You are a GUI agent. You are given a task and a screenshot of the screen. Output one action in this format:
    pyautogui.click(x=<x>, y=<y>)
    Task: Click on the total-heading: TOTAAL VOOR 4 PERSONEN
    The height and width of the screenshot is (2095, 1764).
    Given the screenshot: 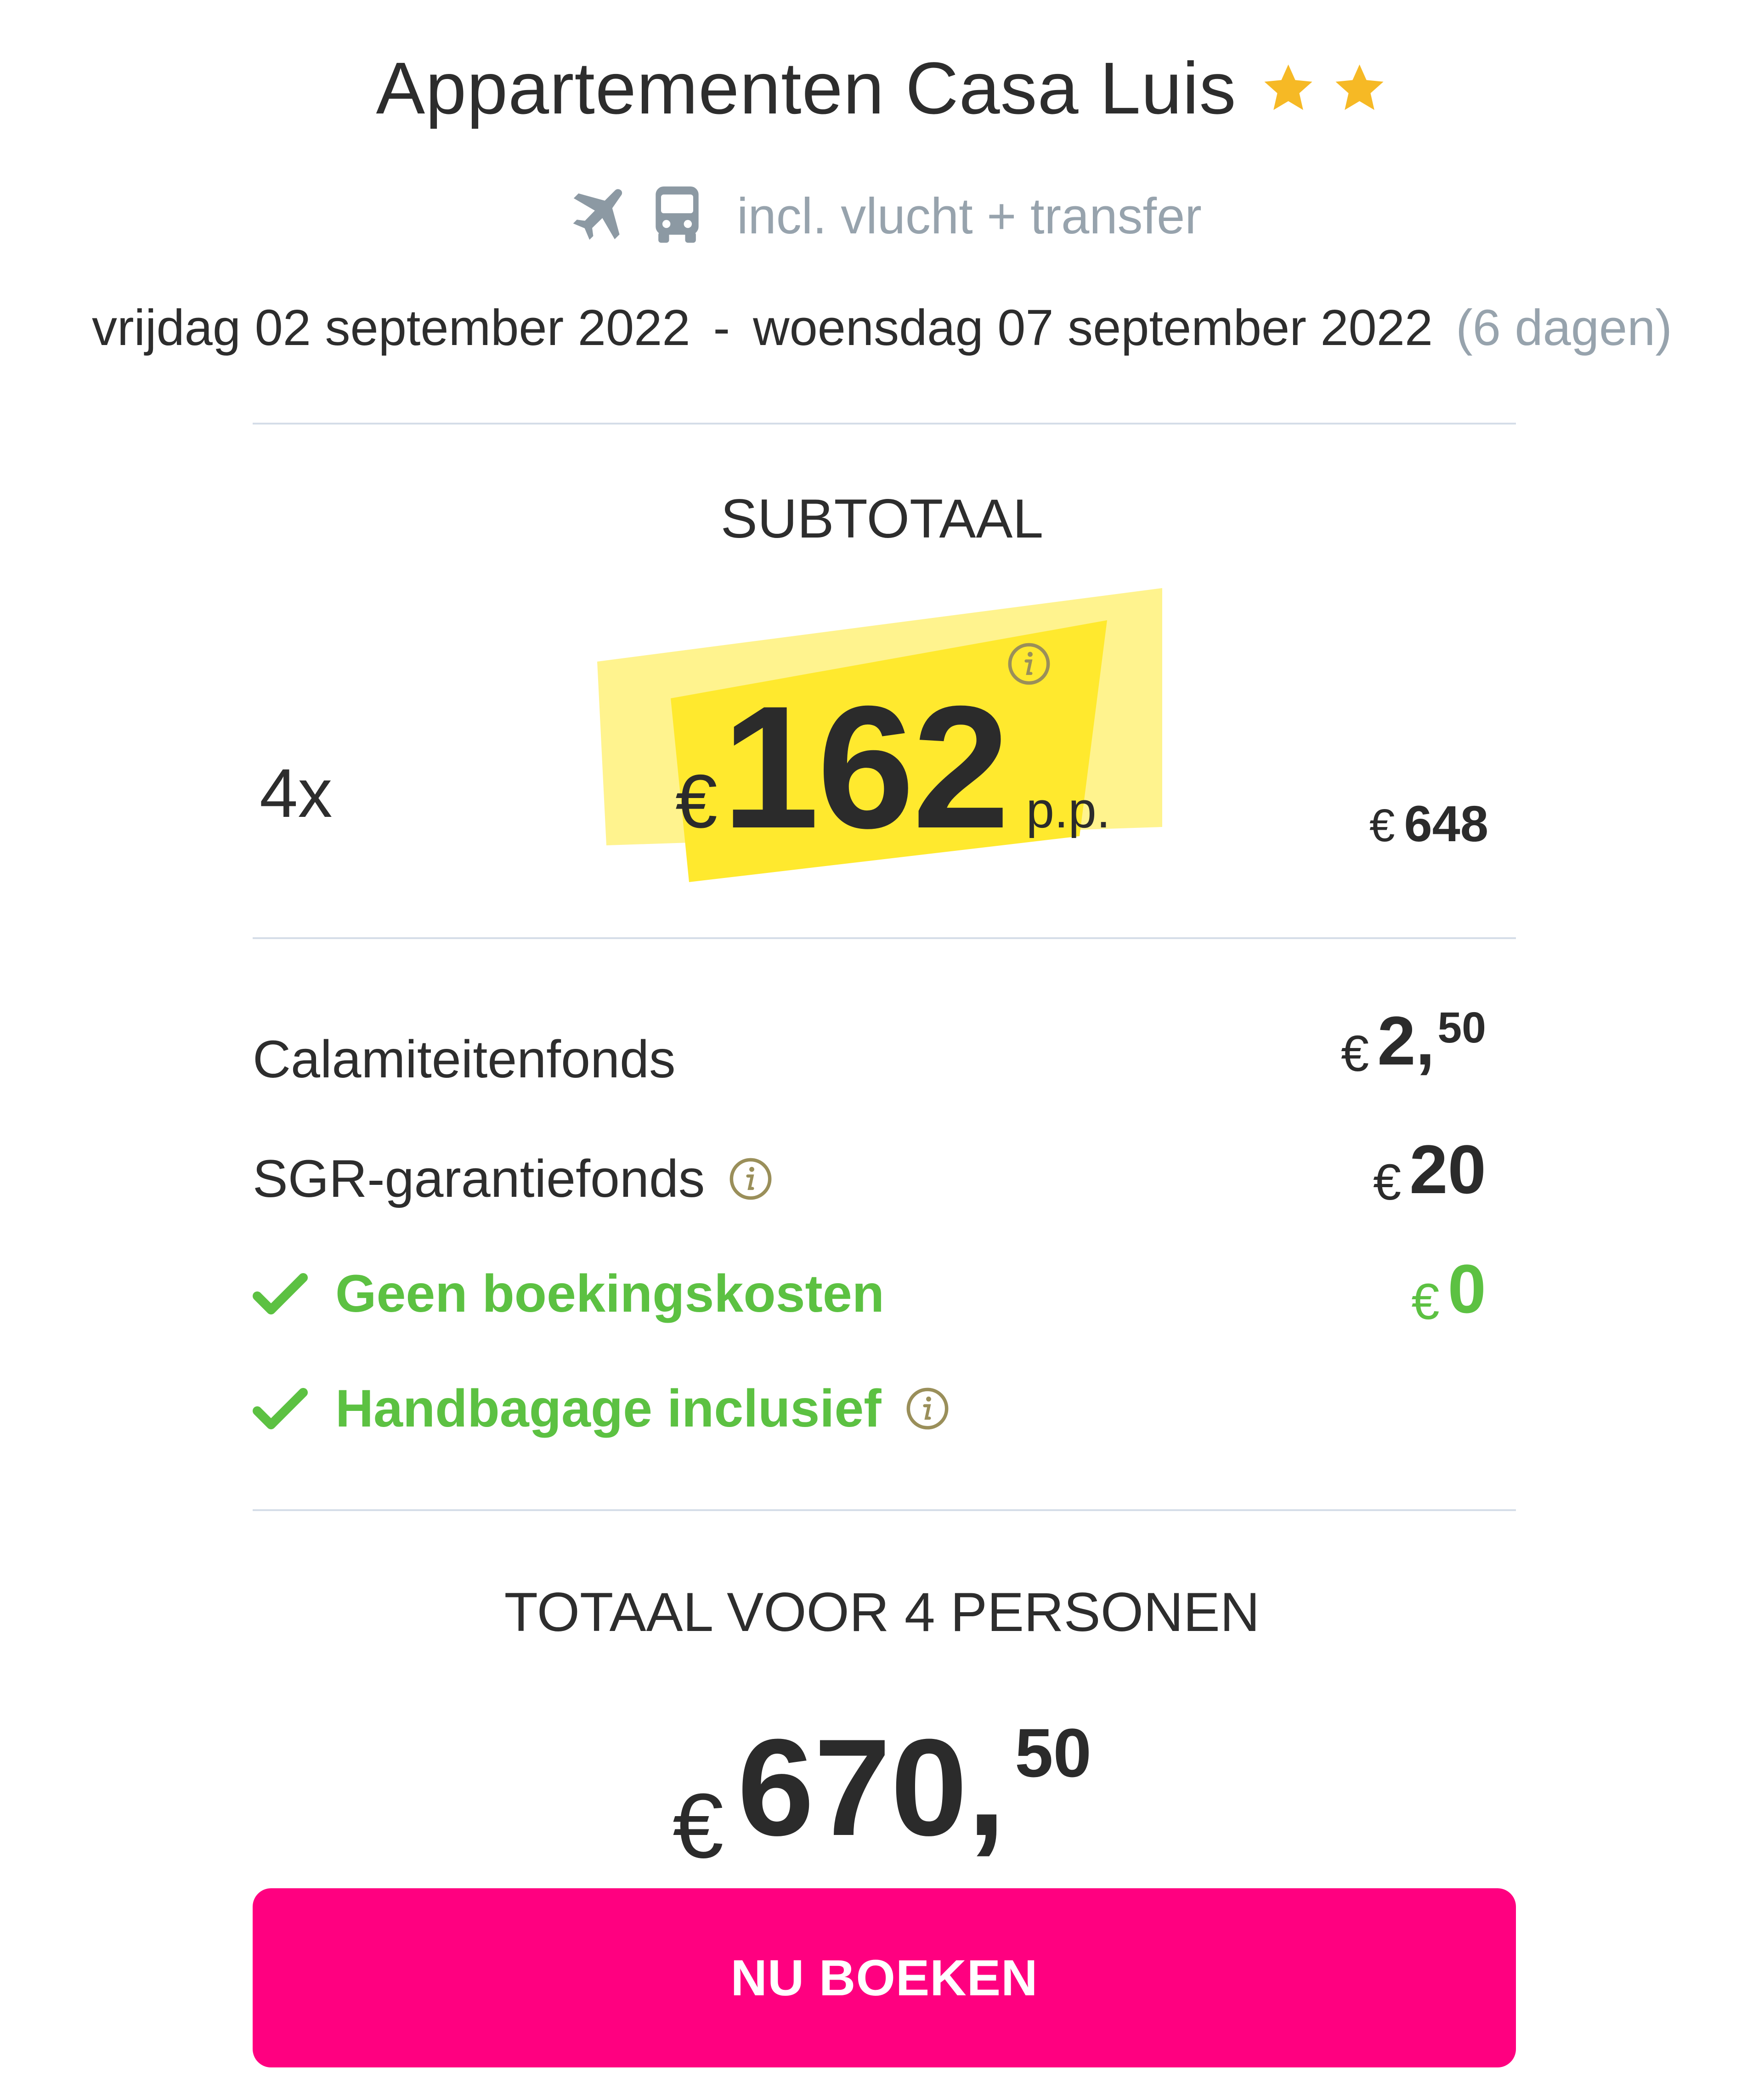 What is the action you would take?
    pyautogui.click(x=882, y=1612)
    